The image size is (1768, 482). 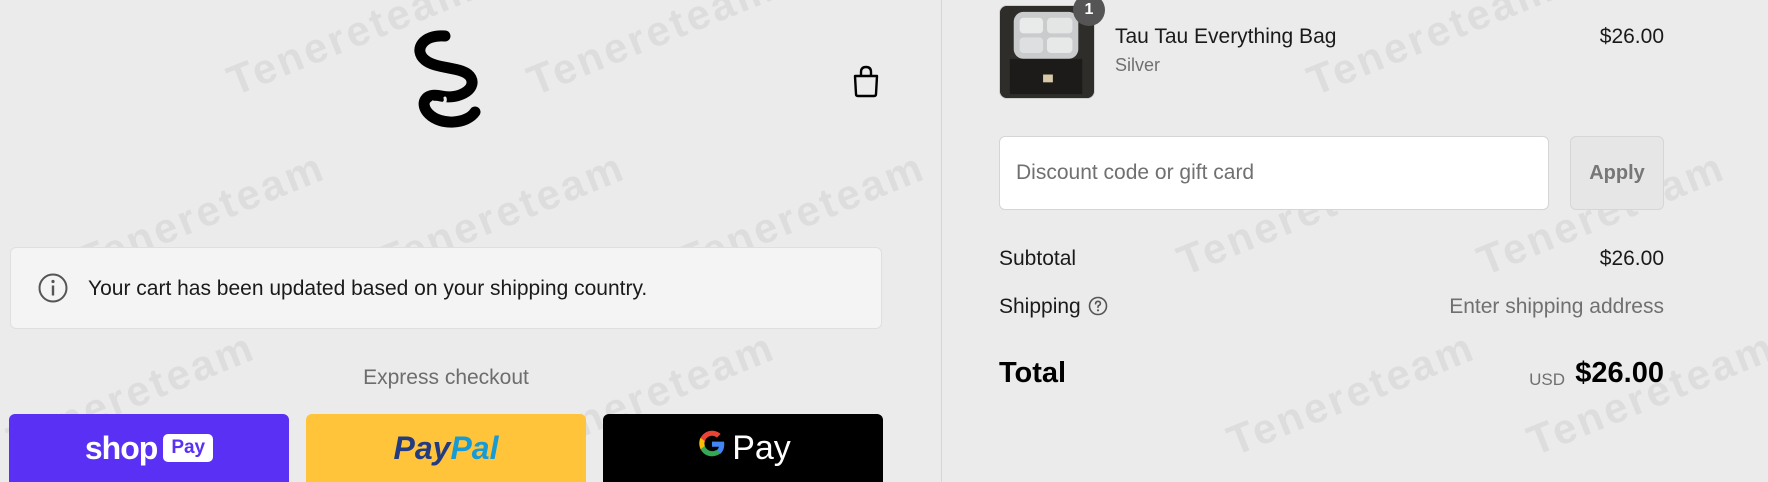 I want to click on product-variant: Silver, so click(x=1138, y=65).